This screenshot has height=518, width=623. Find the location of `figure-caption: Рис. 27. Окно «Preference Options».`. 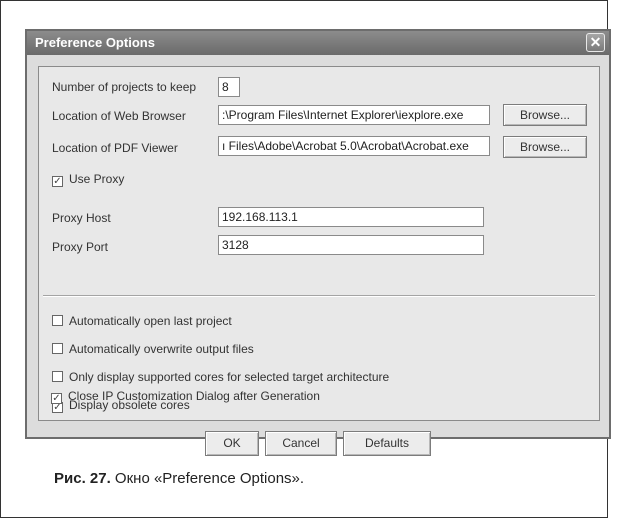

figure-caption: Рис. 27. Окно «Preference Options». is located at coordinates (179, 478).